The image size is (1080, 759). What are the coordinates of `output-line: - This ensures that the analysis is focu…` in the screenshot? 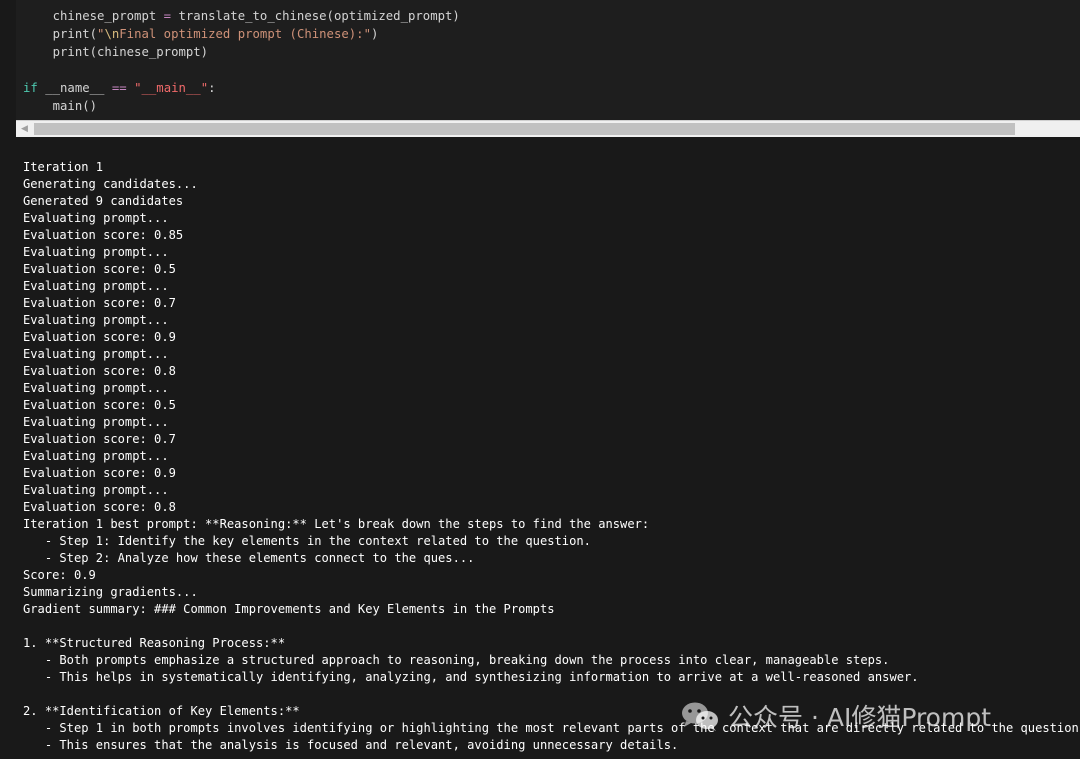 It's located at (351, 745).